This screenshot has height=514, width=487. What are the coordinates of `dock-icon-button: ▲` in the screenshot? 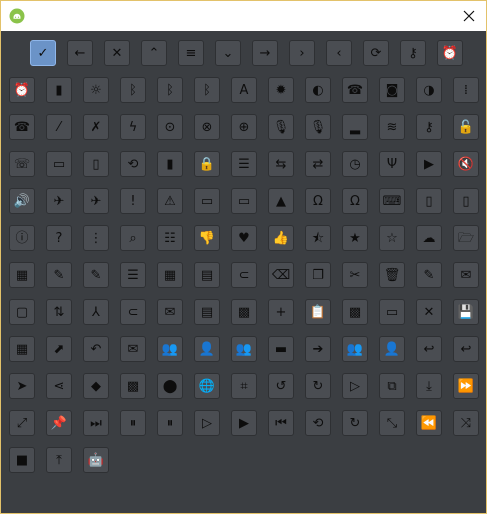 It's located at (281, 201).